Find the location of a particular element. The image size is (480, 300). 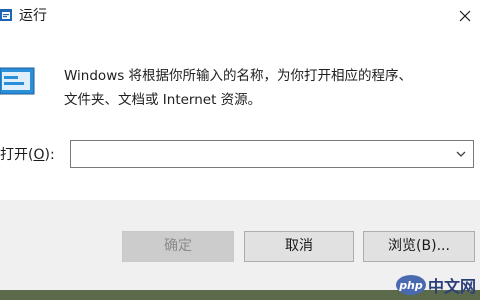

run-dialog-icon is located at coordinates (6, 15).